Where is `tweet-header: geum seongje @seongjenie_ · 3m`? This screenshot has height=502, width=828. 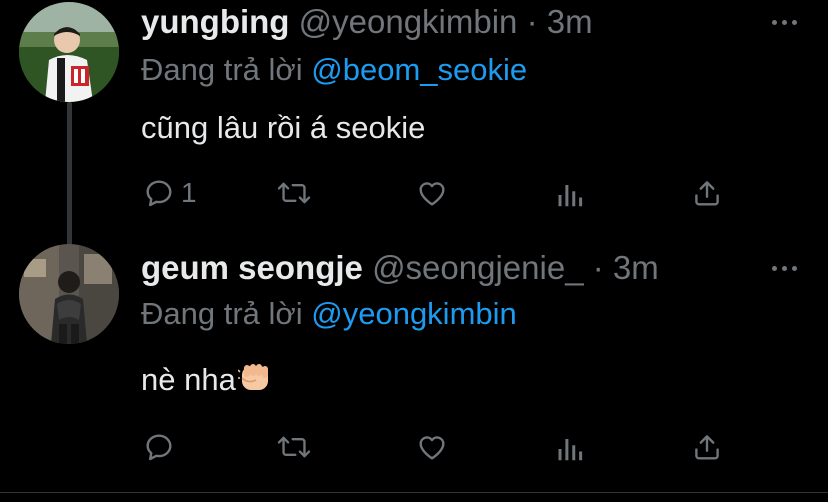
tweet-header: geum seongje @seongjenie_ · 3m is located at coordinates (400, 268).